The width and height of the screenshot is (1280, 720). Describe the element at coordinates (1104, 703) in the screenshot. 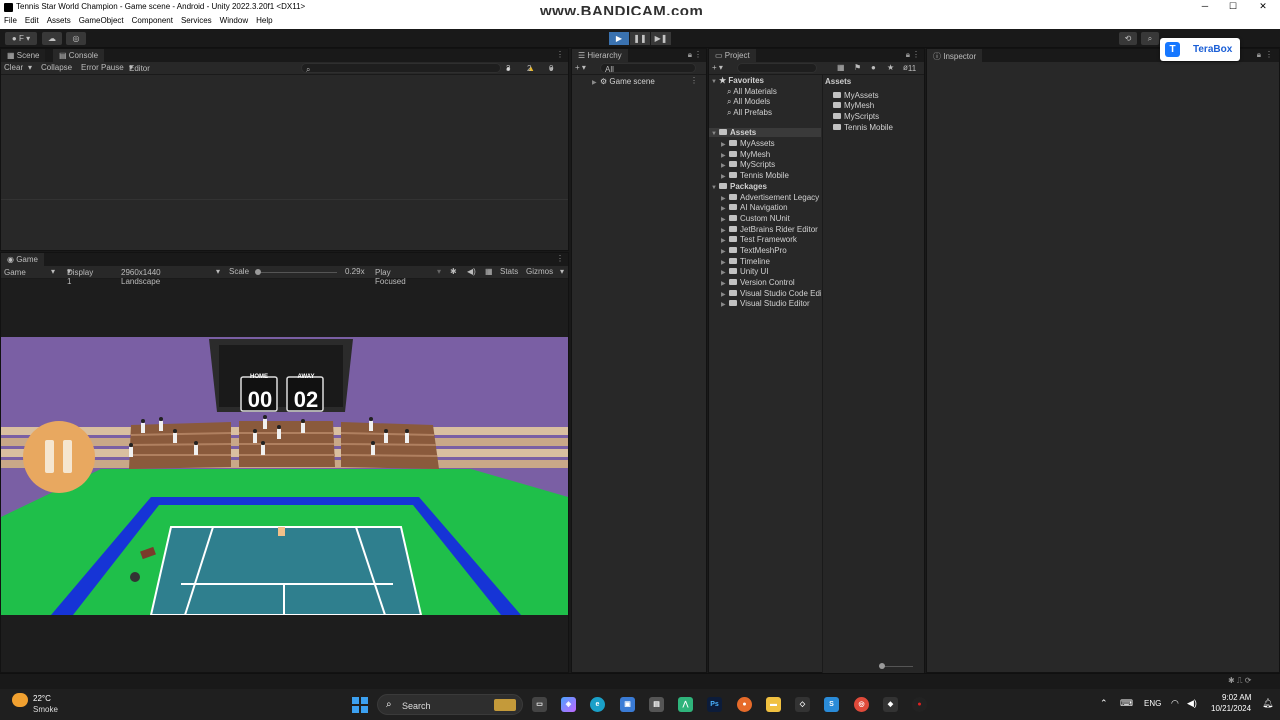

I see `tray-chevron-icon: ⌃` at that location.